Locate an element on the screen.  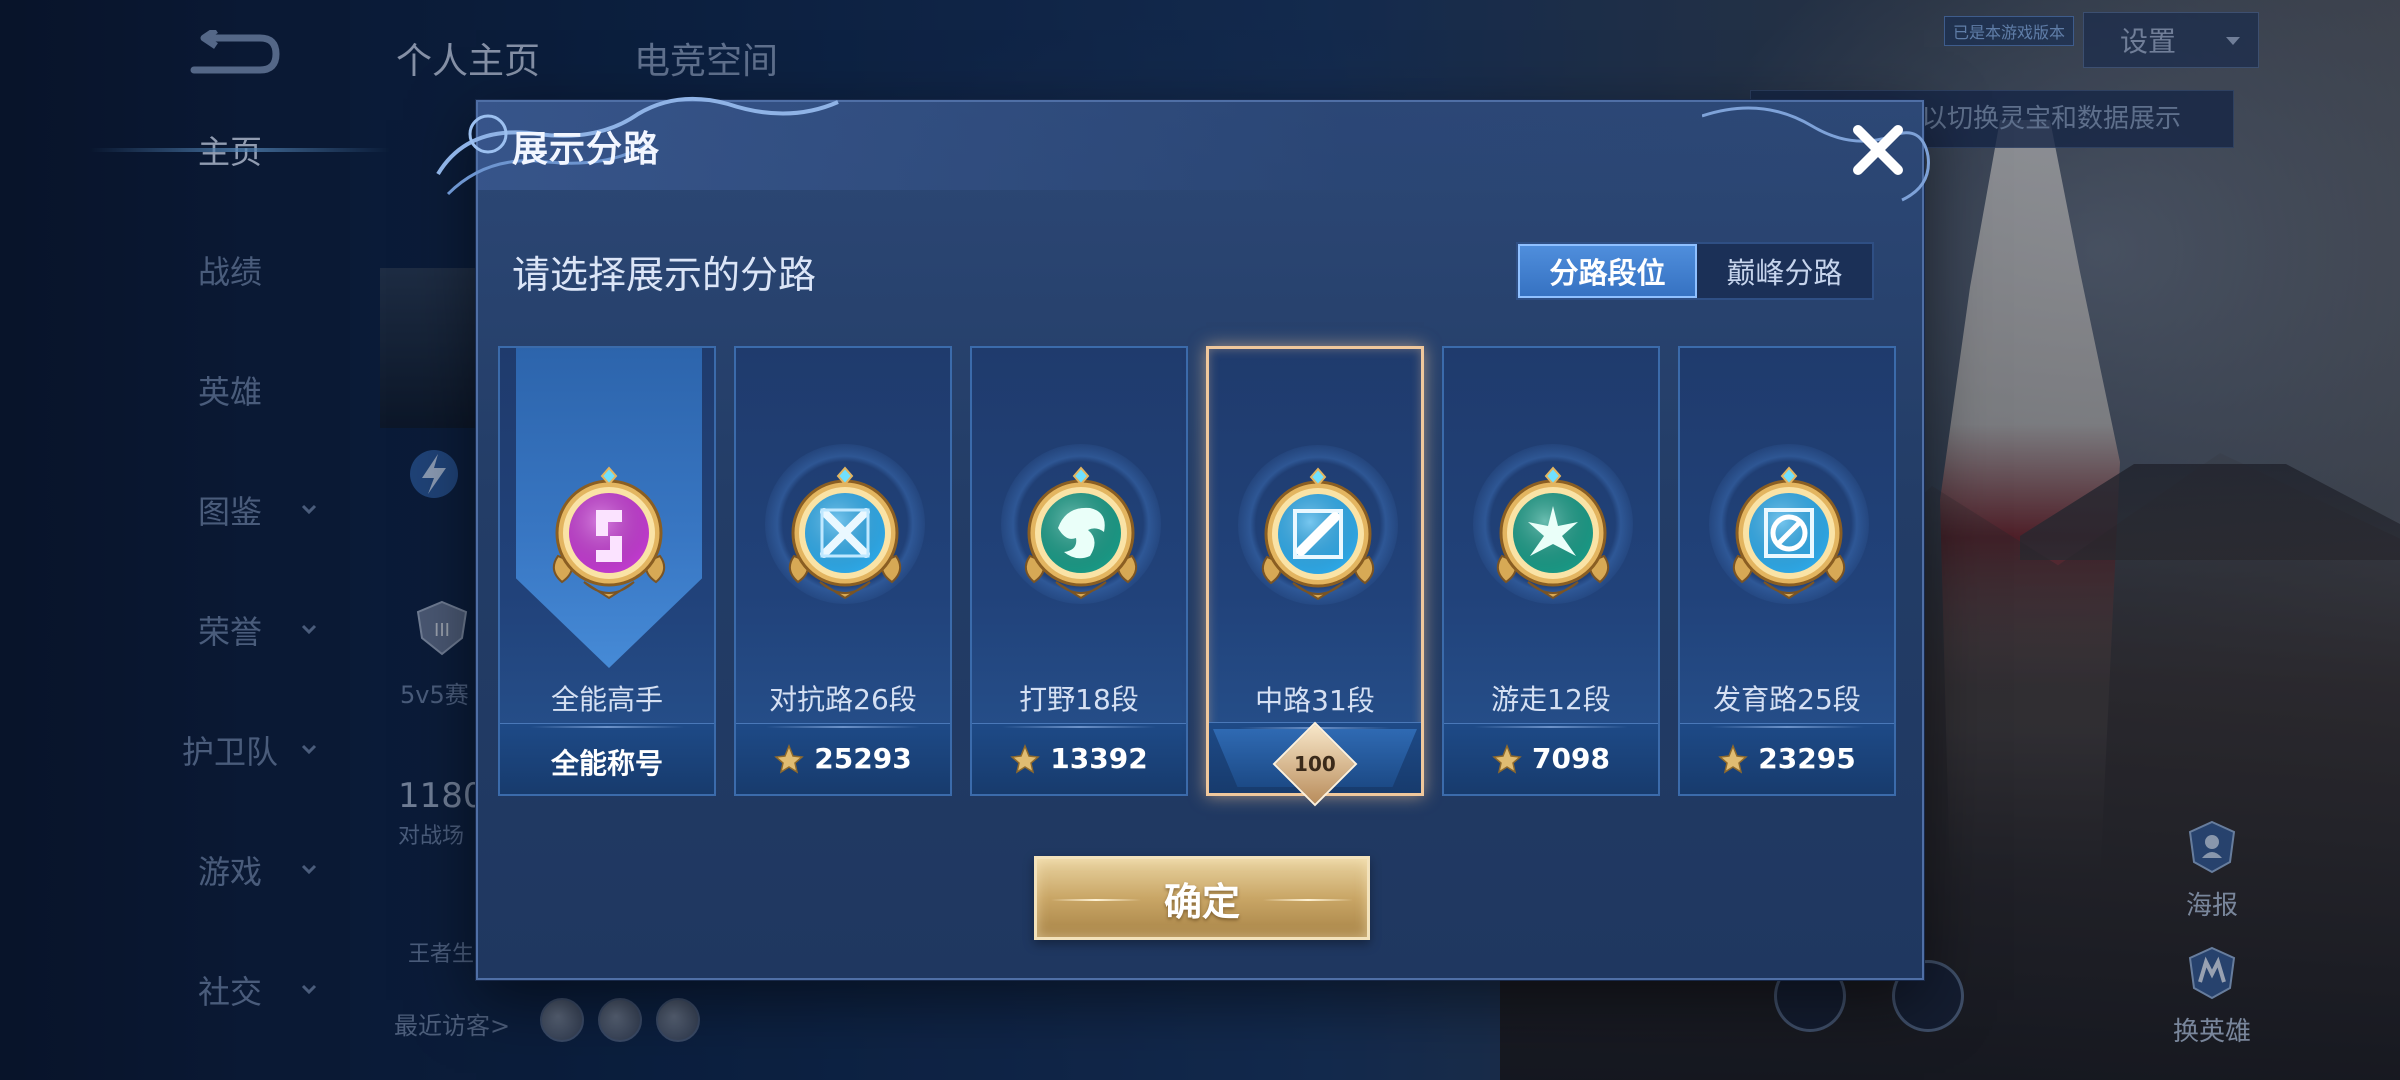
lane-card: 打野18段 13392 is located at coordinates (1079, 571).